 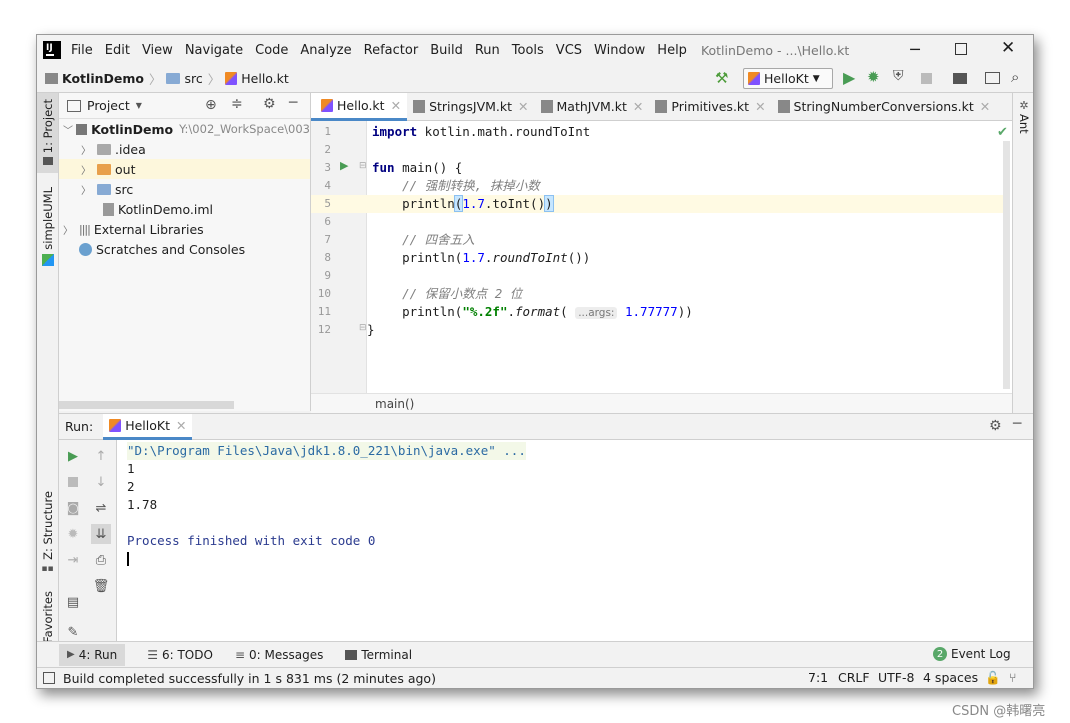 What do you see at coordinates (950, 677) in the screenshot?
I see `indent-setting: 4 spaces` at bounding box center [950, 677].